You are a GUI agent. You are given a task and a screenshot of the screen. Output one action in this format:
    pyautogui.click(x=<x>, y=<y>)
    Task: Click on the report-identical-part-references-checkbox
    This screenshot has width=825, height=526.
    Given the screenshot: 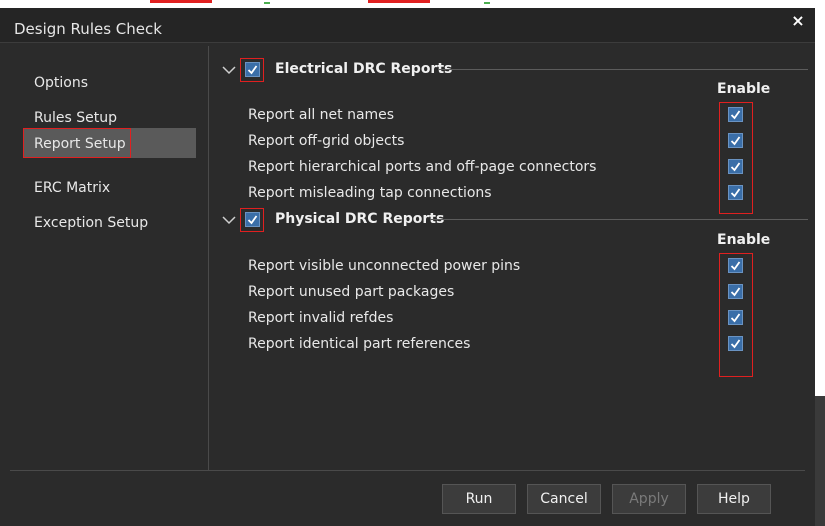 What is the action you would take?
    pyautogui.click(x=735, y=343)
    